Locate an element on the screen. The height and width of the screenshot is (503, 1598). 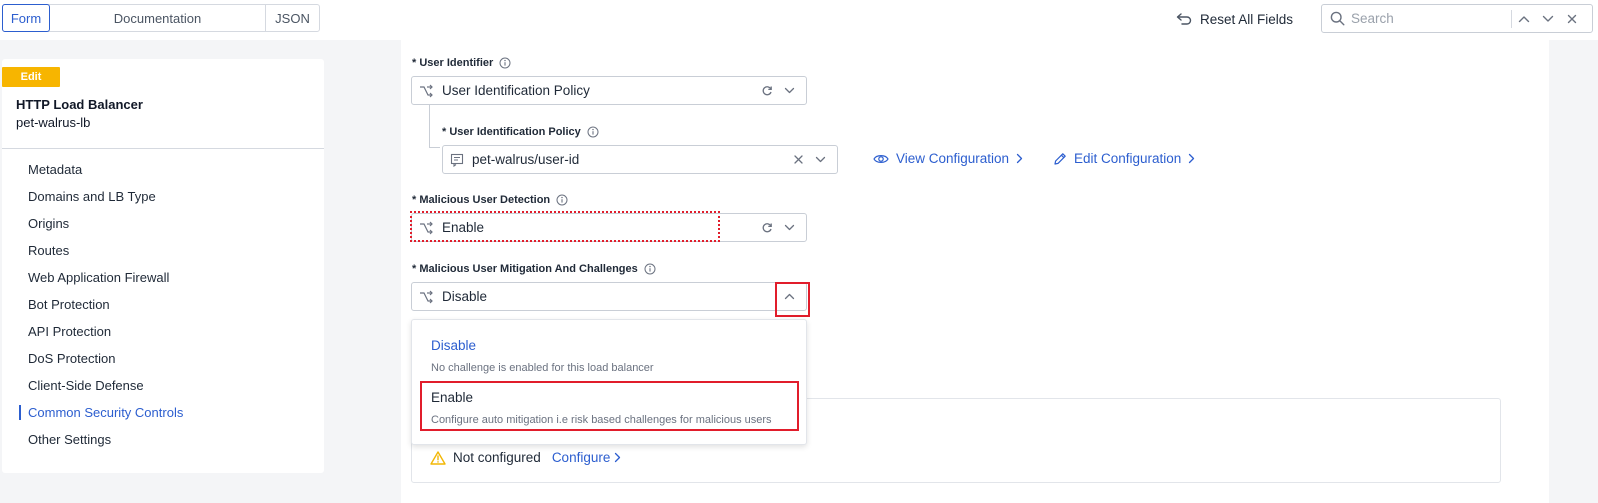
sidebar-item-dos-protection: DoS Protection is located at coordinates (163, 358).